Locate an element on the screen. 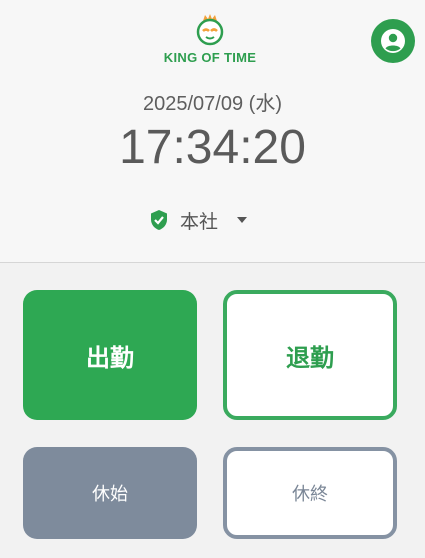 This screenshot has width=425, height=558. clock-in-button: 出勤 is located at coordinates (110, 355).